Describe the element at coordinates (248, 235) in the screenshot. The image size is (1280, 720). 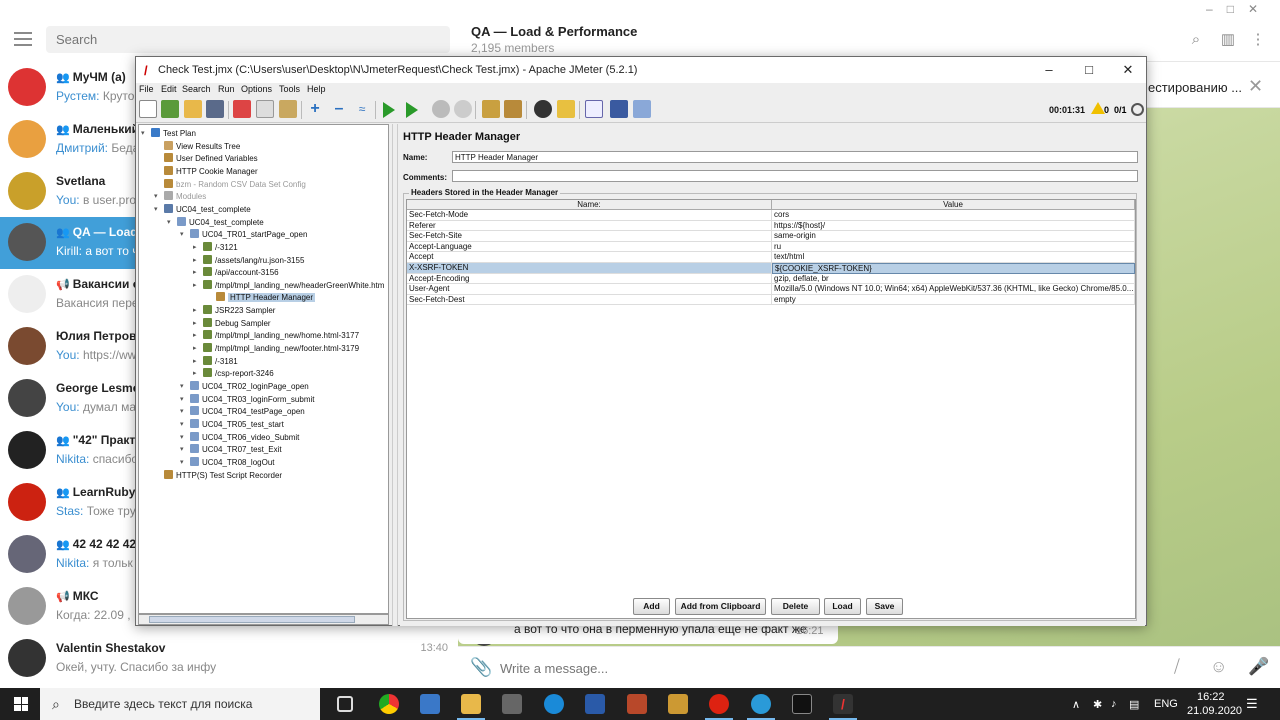
I see `tree-node: UC04_TR01_startPage_open` at that location.